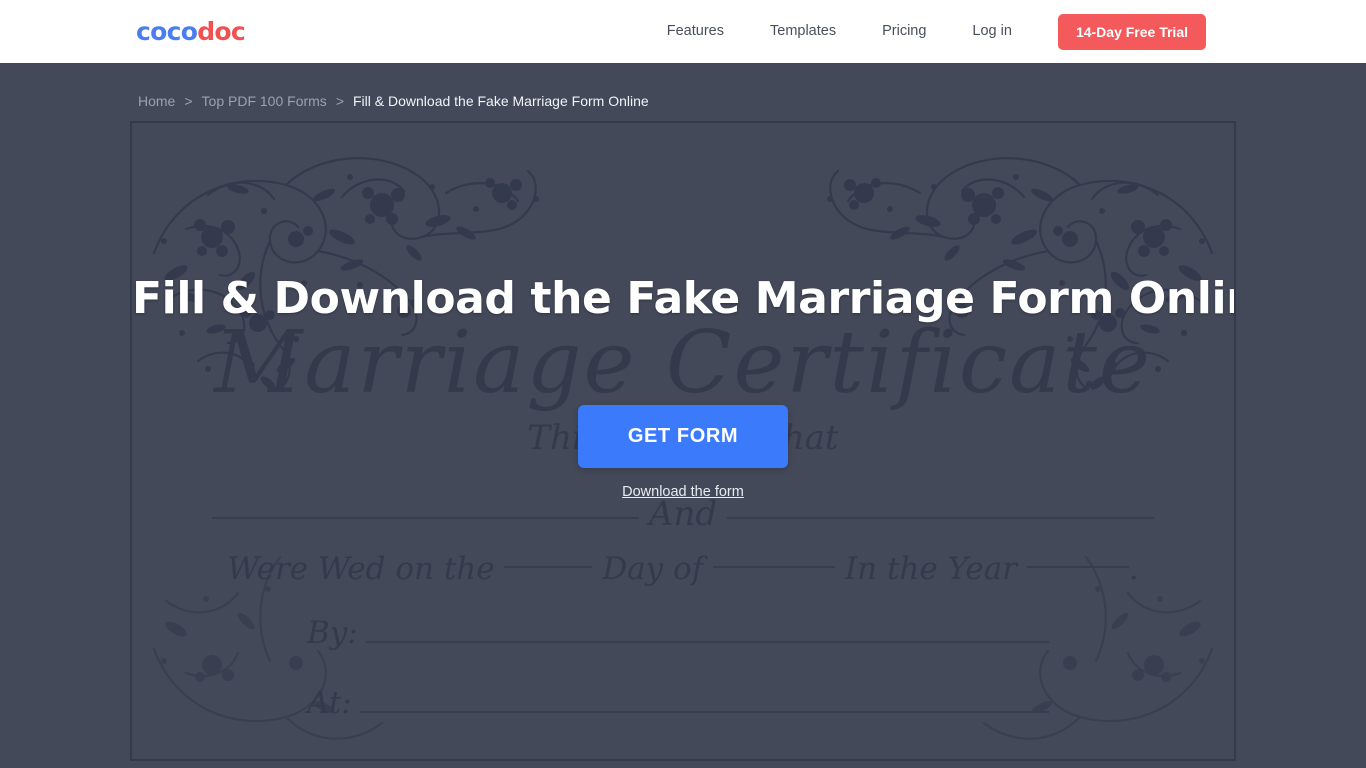 The width and height of the screenshot is (1366, 768). What do you see at coordinates (683, 492) in the screenshot?
I see `download-the-form-link: Download the form` at bounding box center [683, 492].